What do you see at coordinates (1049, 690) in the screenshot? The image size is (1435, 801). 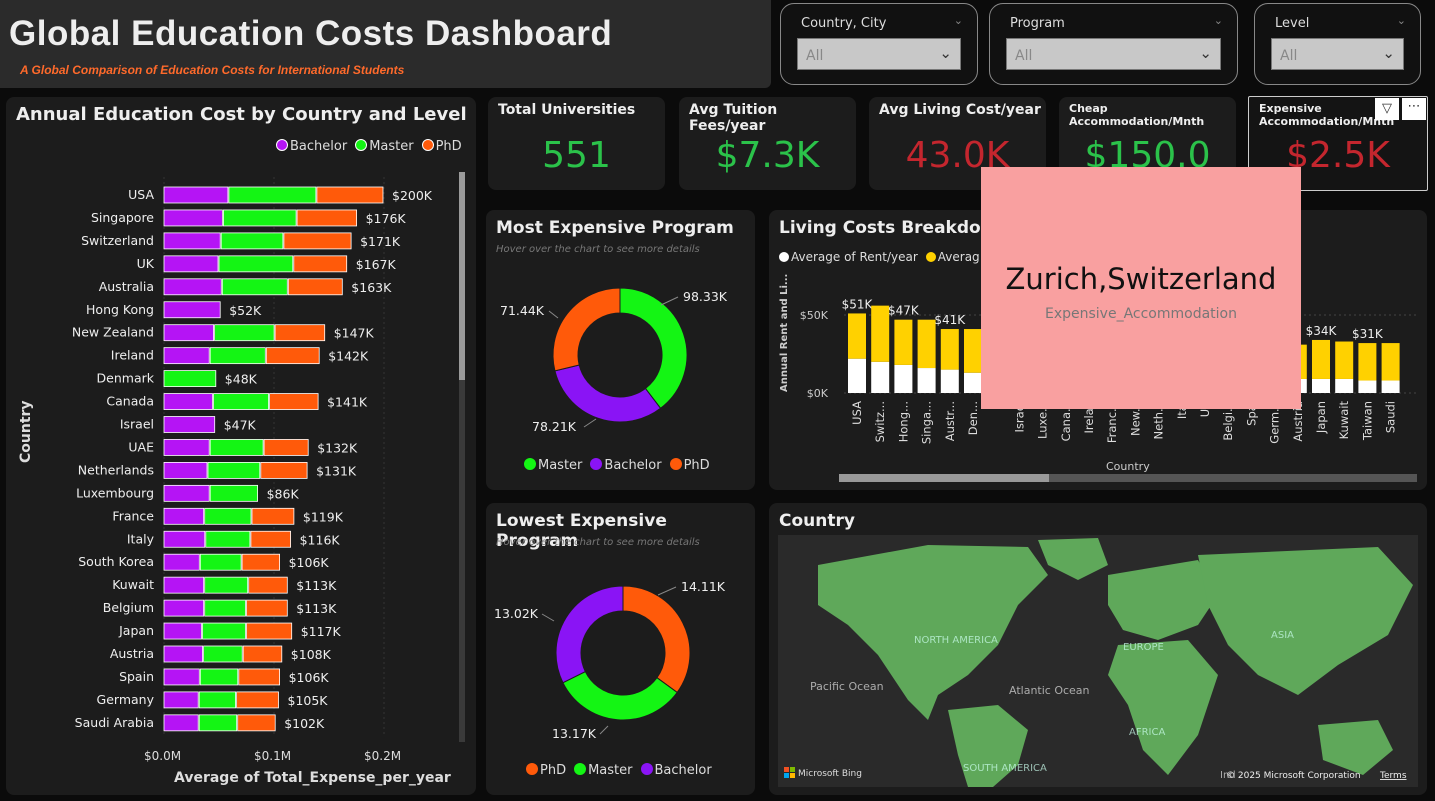 I see `map-label: Atlantic Ocean` at bounding box center [1049, 690].